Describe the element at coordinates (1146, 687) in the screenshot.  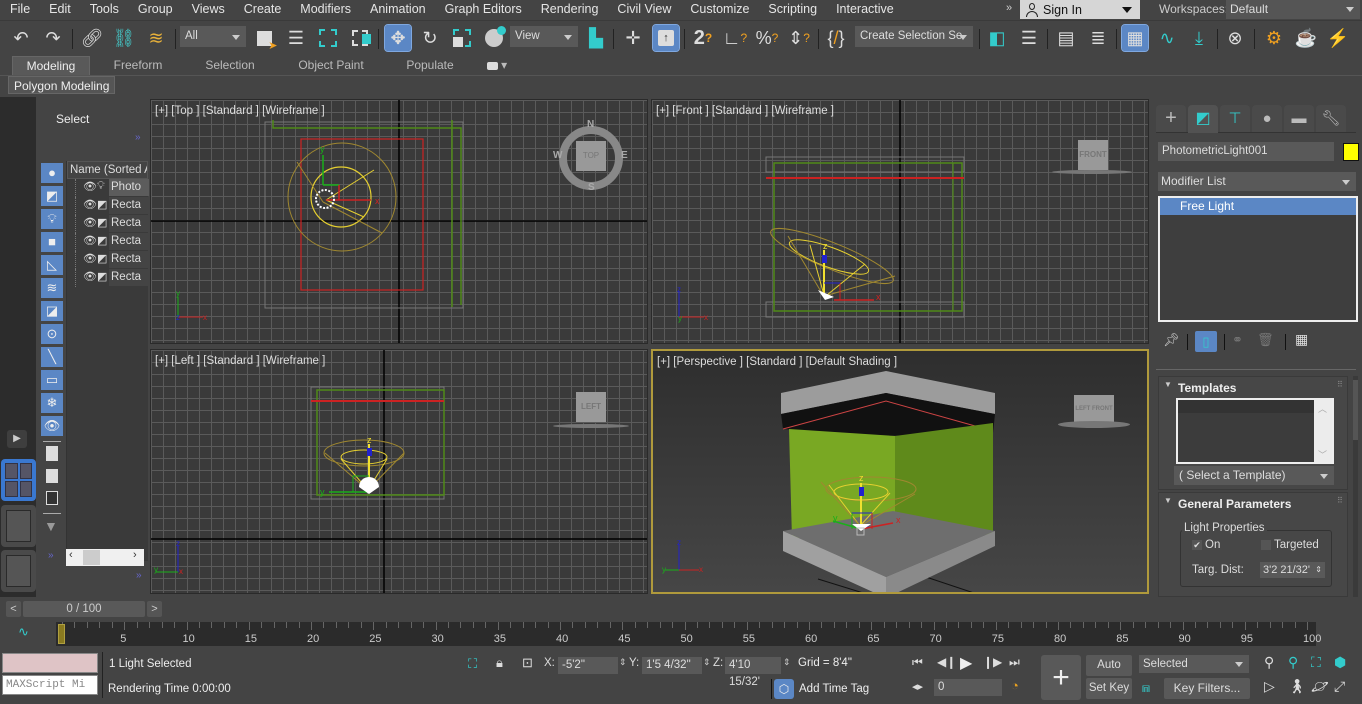
I see `default-in-out-tangents-icon: ⩎` at that location.